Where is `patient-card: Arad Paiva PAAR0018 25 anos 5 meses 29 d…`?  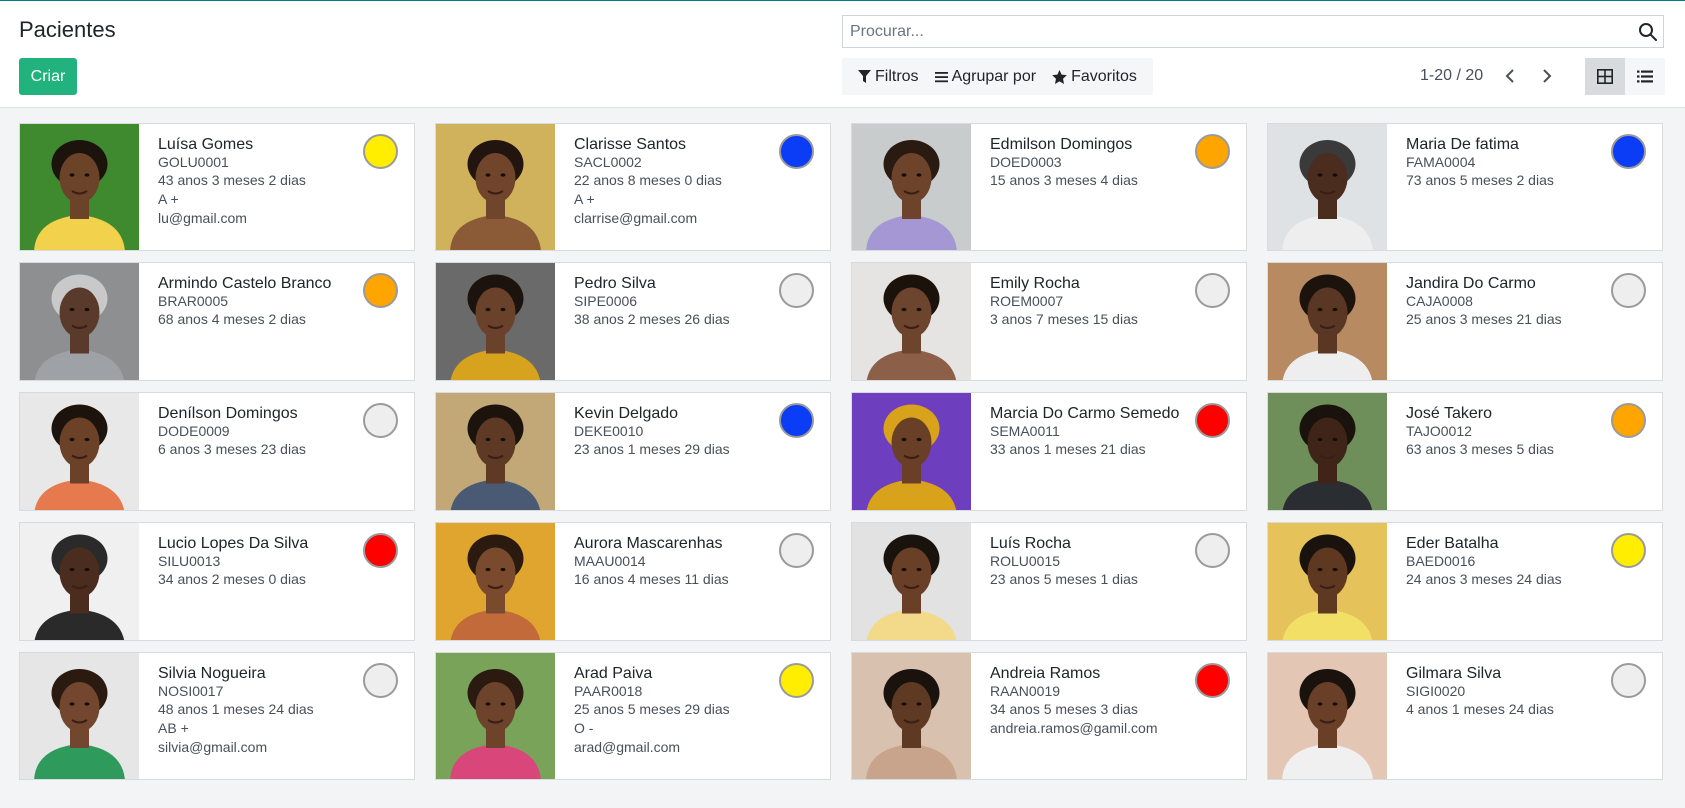 patient-card: Arad Paiva PAAR0018 25 anos 5 meses 29 d… is located at coordinates (633, 716).